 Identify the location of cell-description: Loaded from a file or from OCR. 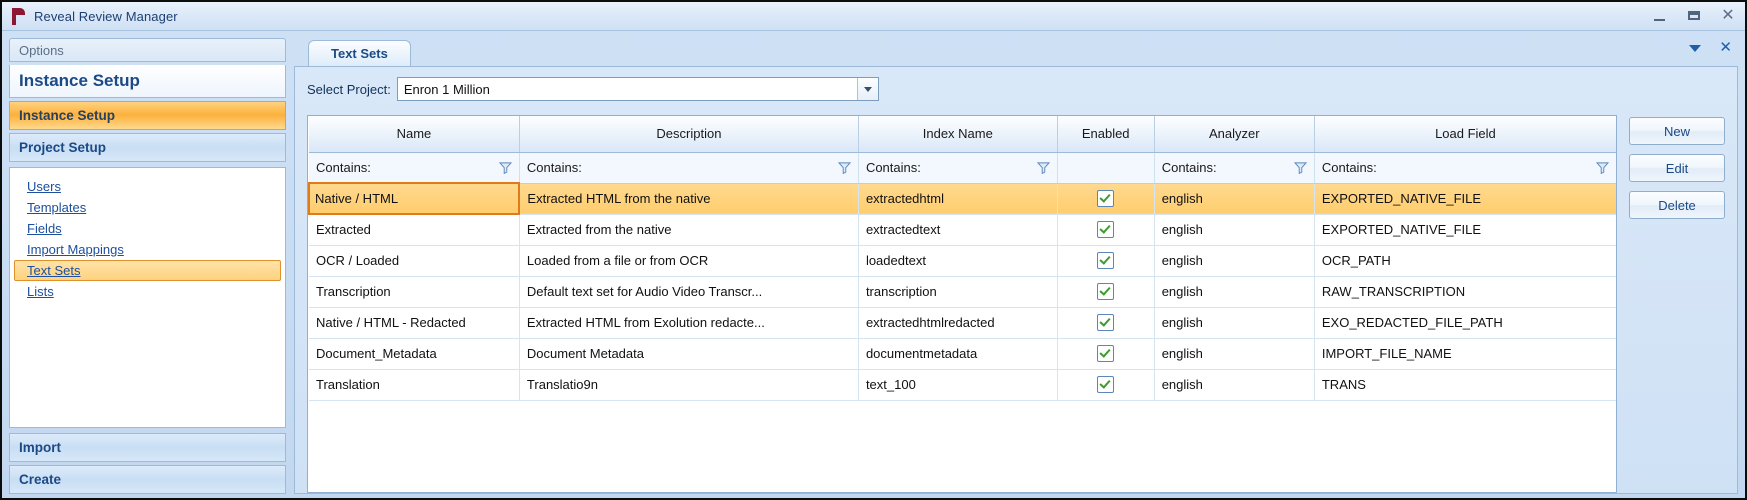
(689, 261).